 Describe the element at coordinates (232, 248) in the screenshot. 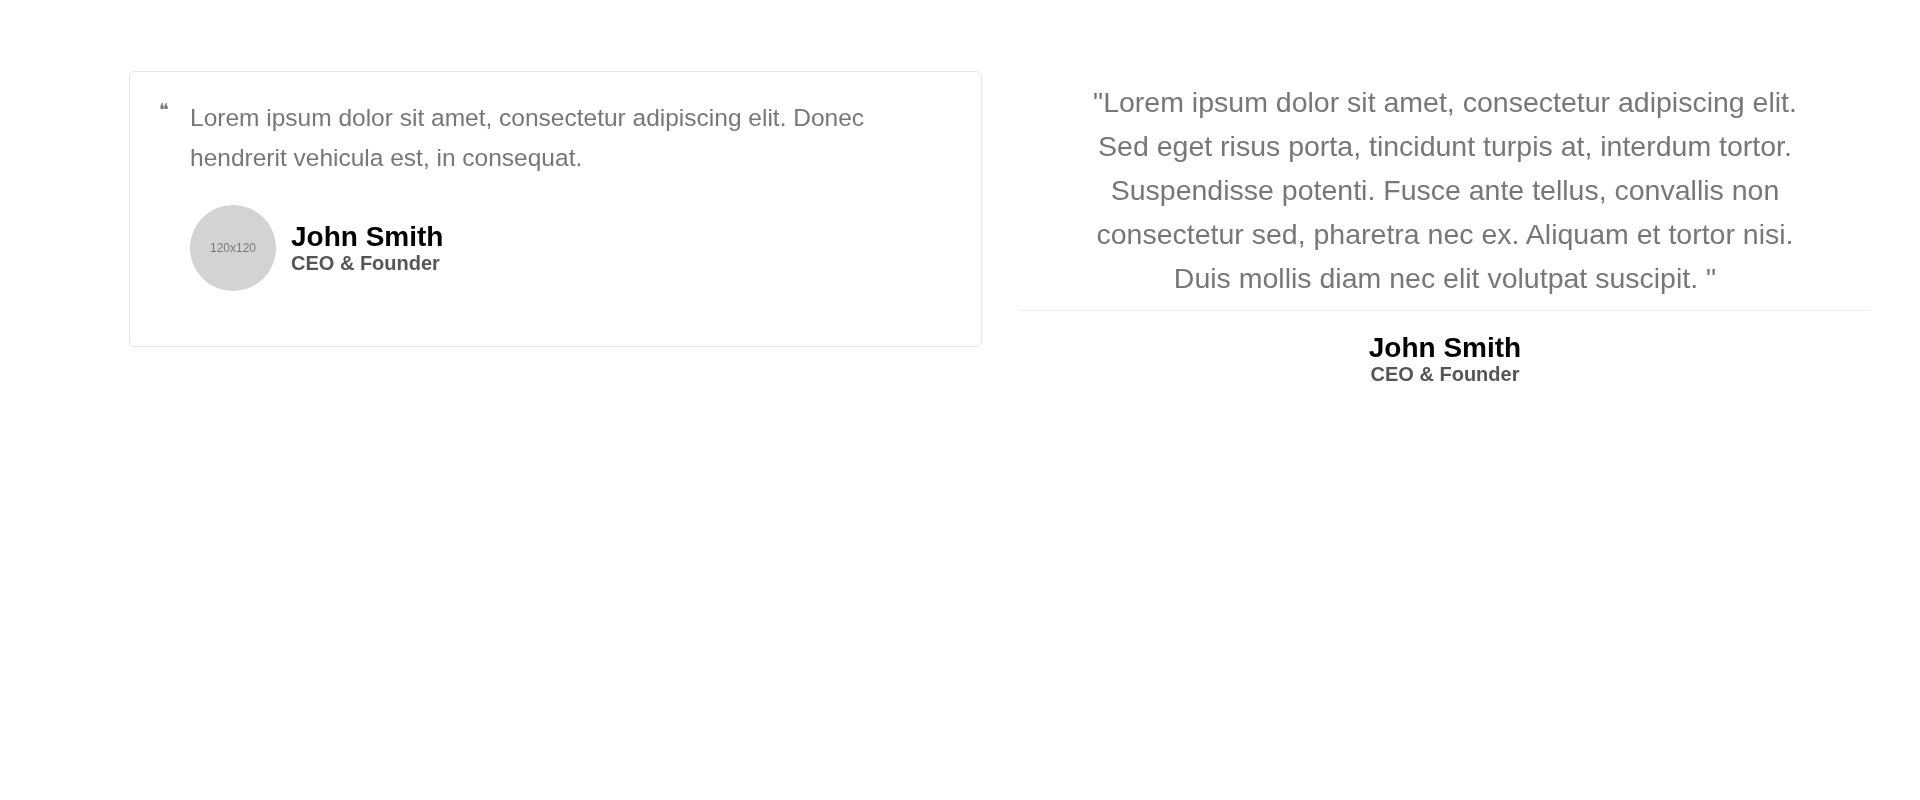

I see `avatar-label: 120x120` at that location.